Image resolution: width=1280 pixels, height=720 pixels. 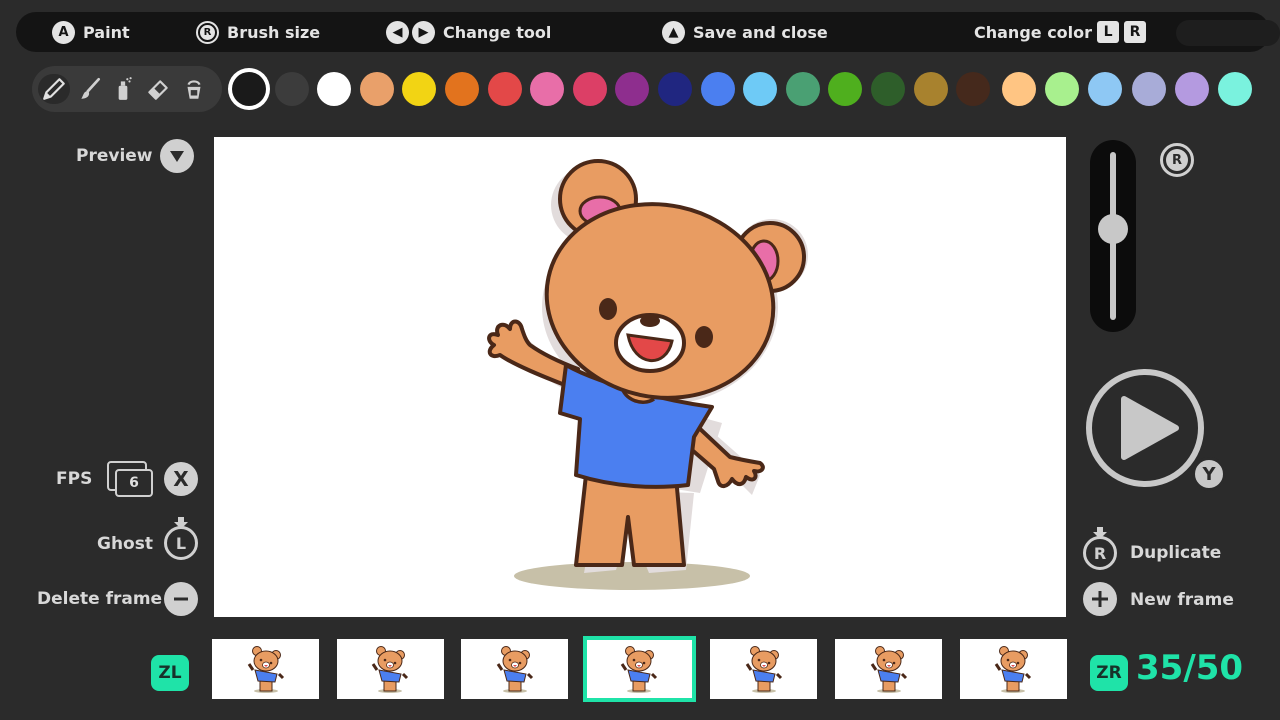 What do you see at coordinates (1113, 229) in the screenshot?
I see `slider-thumb` at bounding box center [1113, 229].